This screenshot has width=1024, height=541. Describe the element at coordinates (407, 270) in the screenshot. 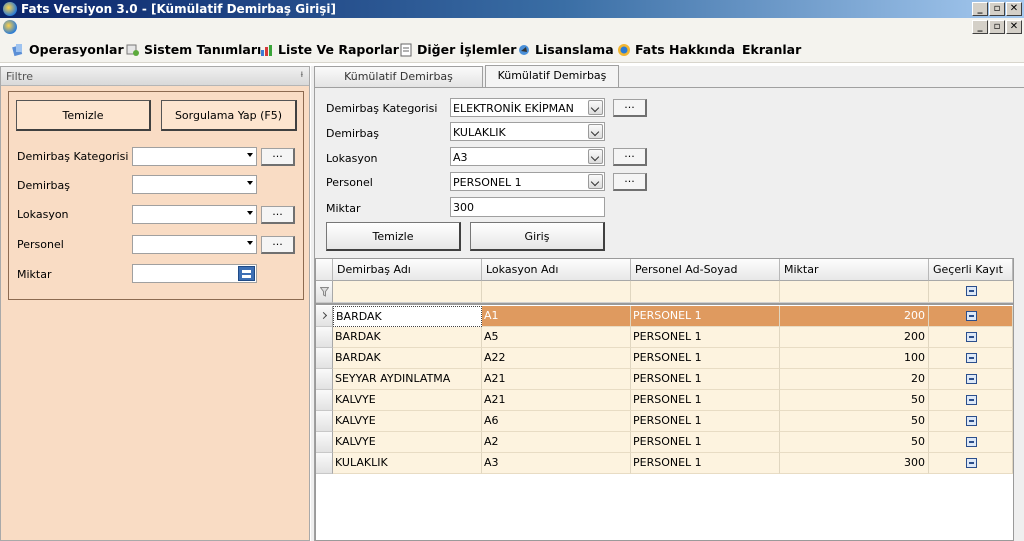

I see `column-header-asset: Demirbaş Adı` at that location.